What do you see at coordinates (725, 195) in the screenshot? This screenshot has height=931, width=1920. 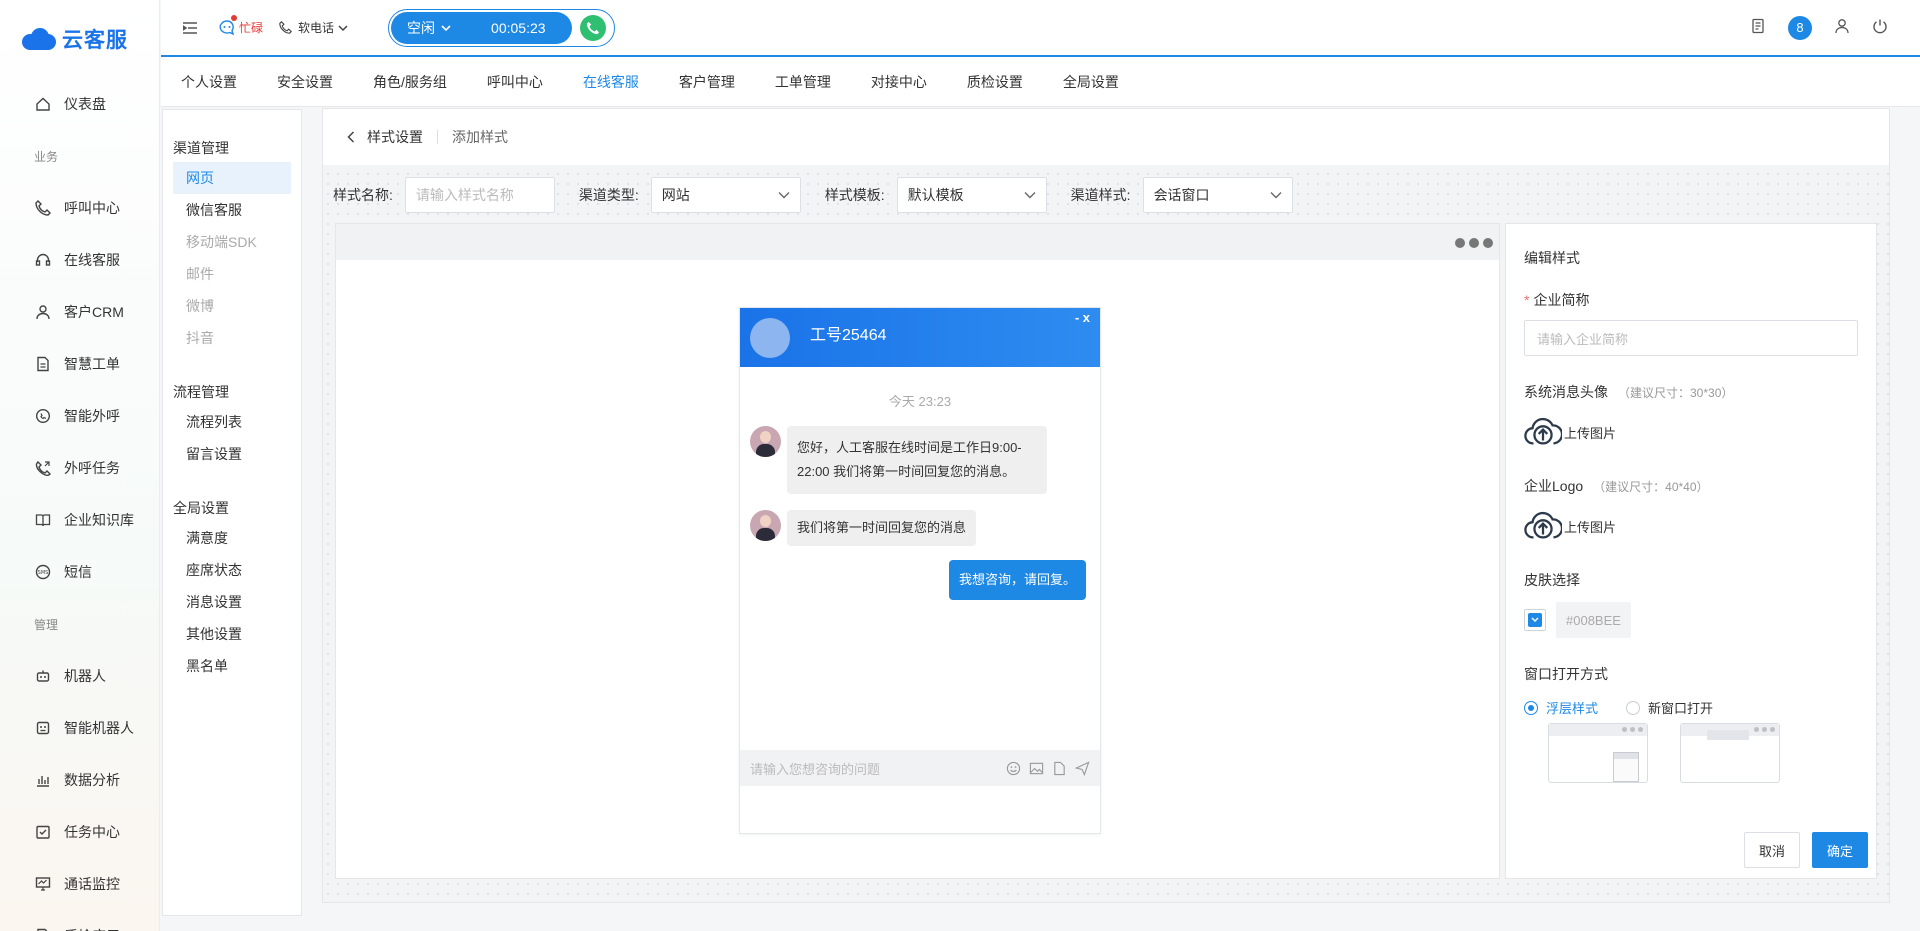 I see `channel-type-select: 网站` at bounding box center [725, 195].